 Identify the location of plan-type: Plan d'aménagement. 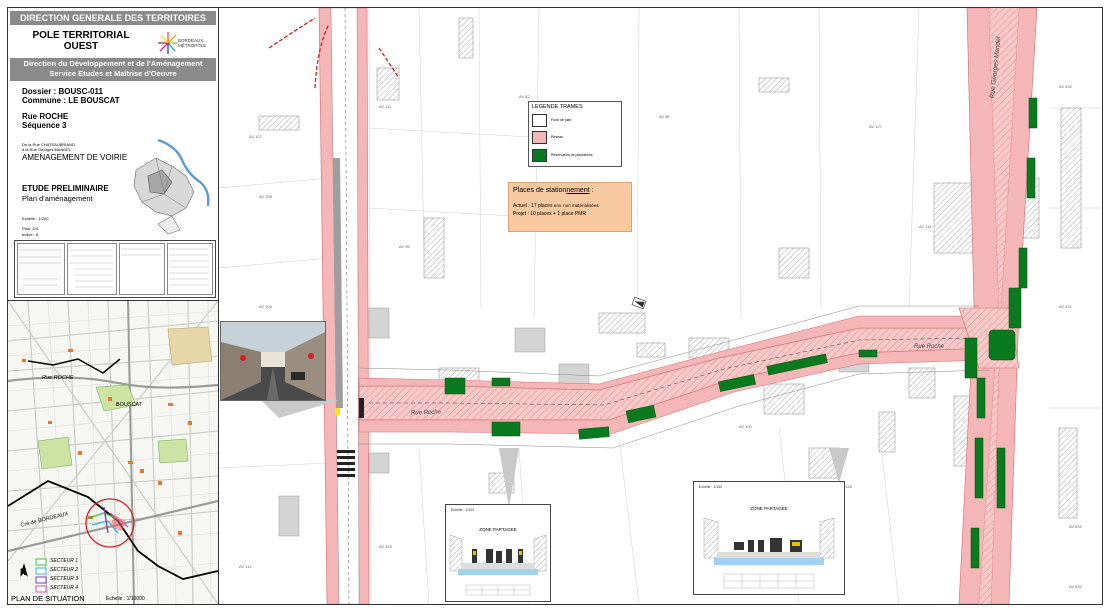
(57, 198).